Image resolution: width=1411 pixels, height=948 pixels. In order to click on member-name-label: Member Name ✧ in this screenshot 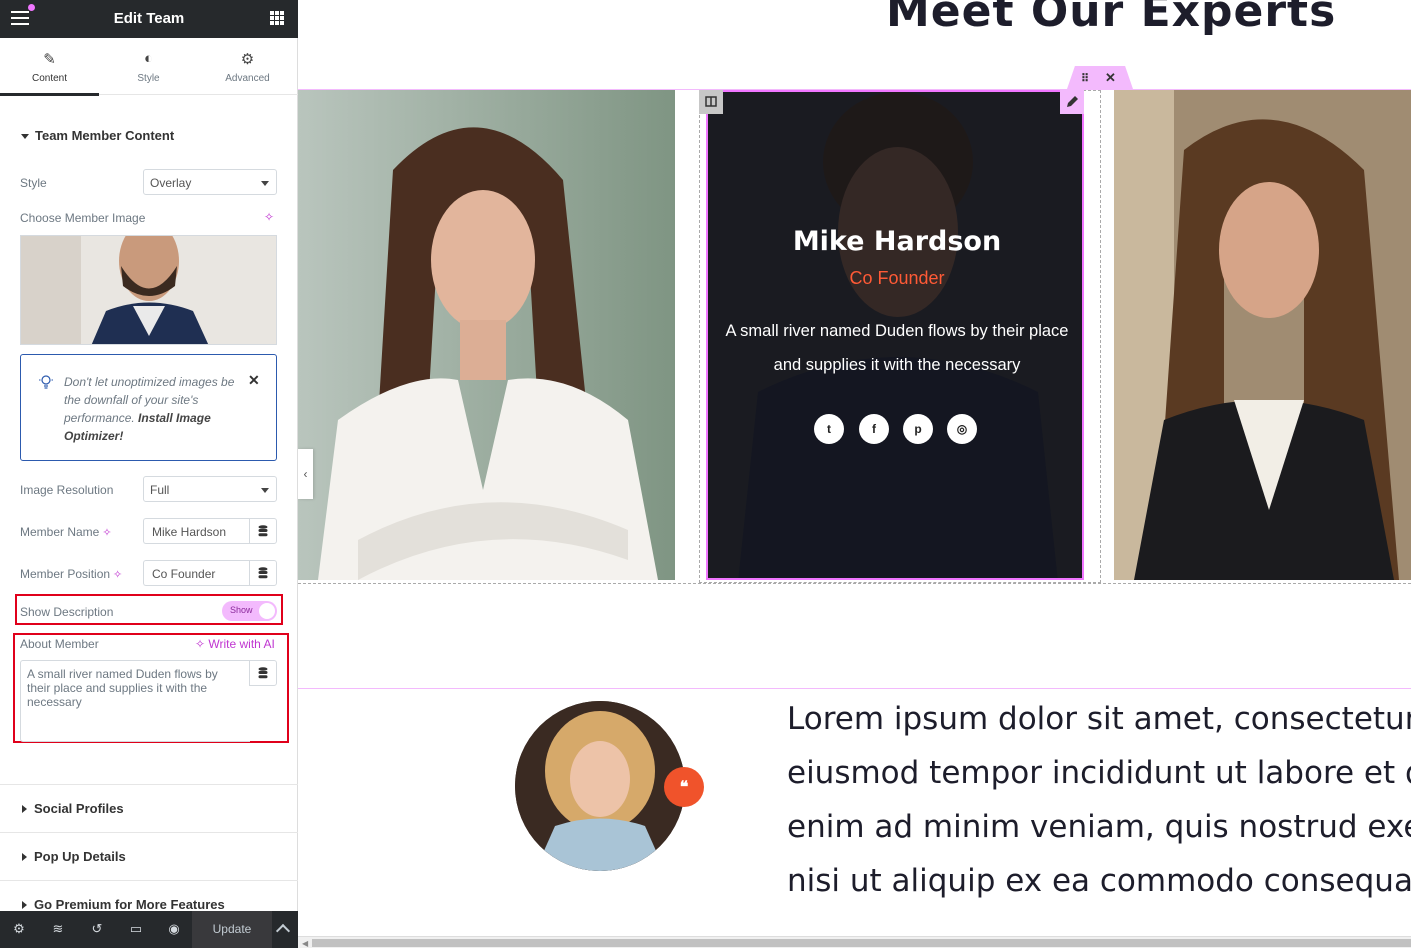, I will do `click(66, 532)`.